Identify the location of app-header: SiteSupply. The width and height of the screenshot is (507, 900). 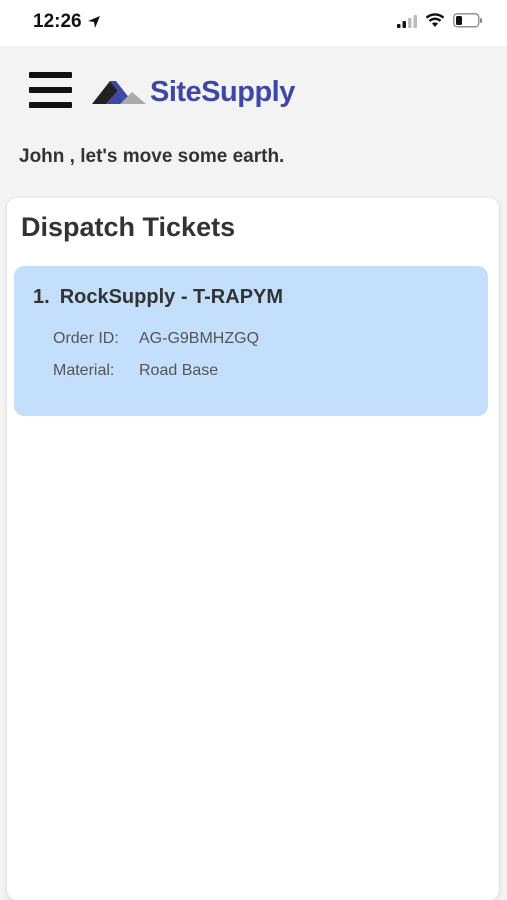
(253, 86).